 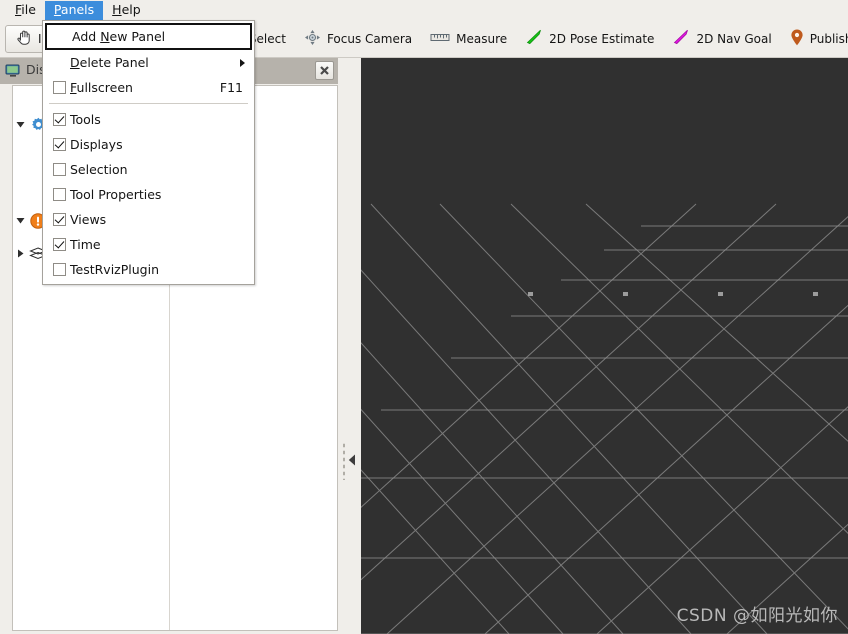 What do you see at coordinates (324, 70) in the screenshot?
I see `close-icon` at bounding box center [324, 70].